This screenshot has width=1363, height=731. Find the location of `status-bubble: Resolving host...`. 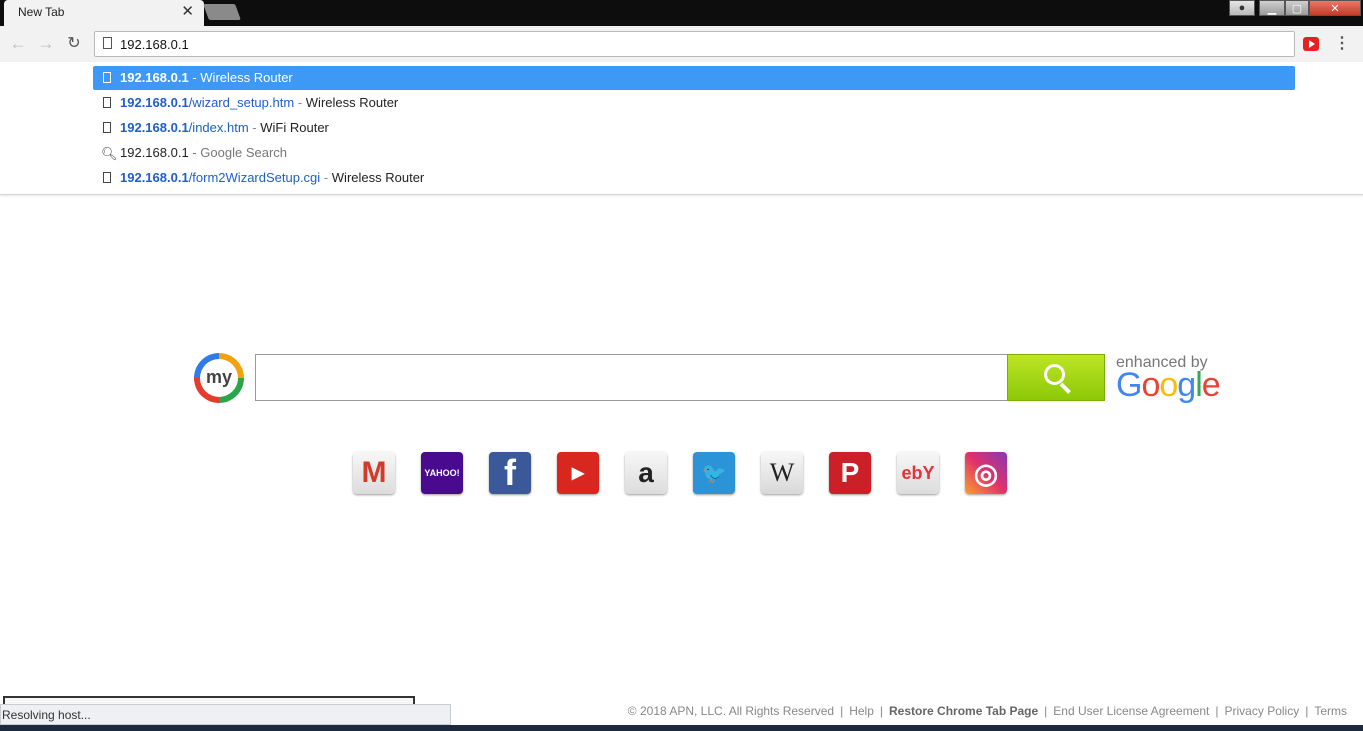

status-bubble: Resolving host... is located at coordinates (225, 714).